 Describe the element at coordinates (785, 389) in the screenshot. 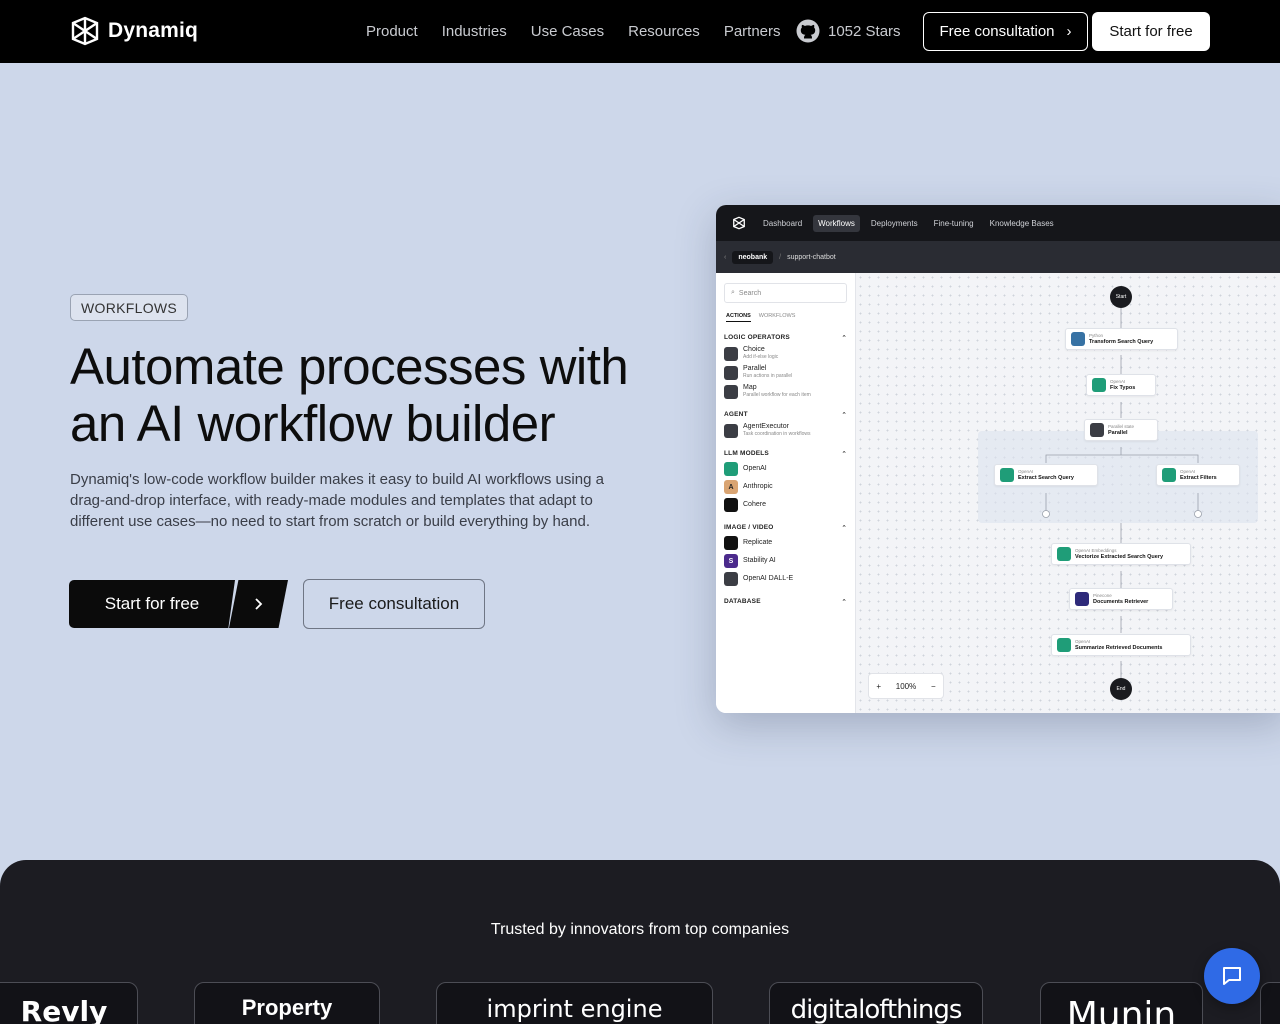

I see `list-item: Map Parallel workflow for each item` at that location.